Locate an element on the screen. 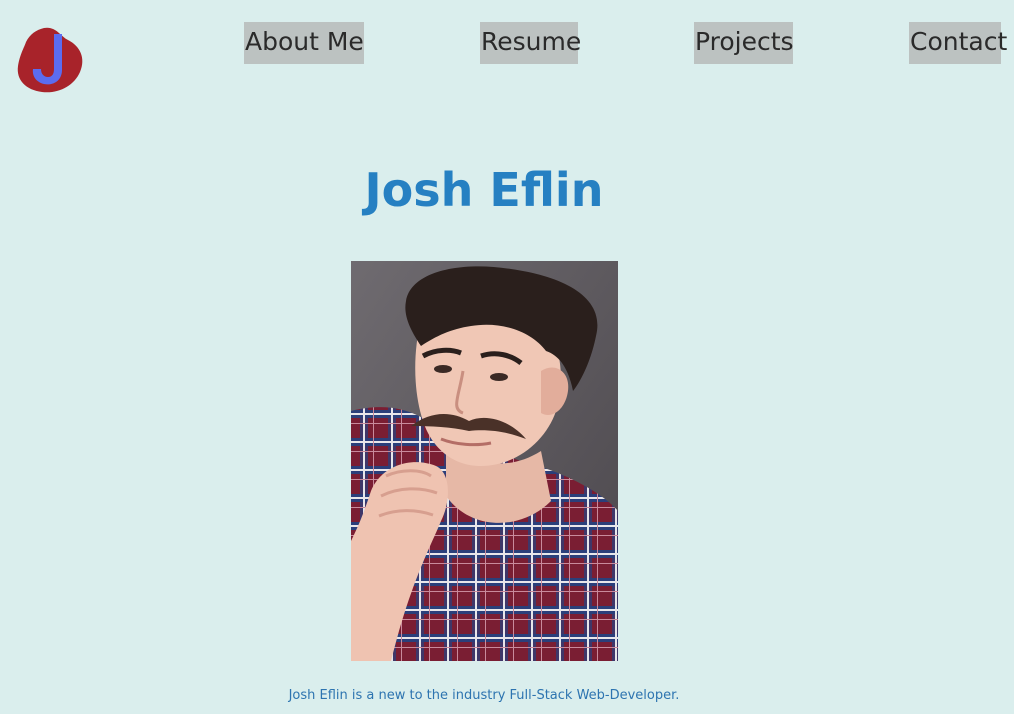 The image size is (1014, 714). nav-link-about: About Me is located at coordinates (304, 43).